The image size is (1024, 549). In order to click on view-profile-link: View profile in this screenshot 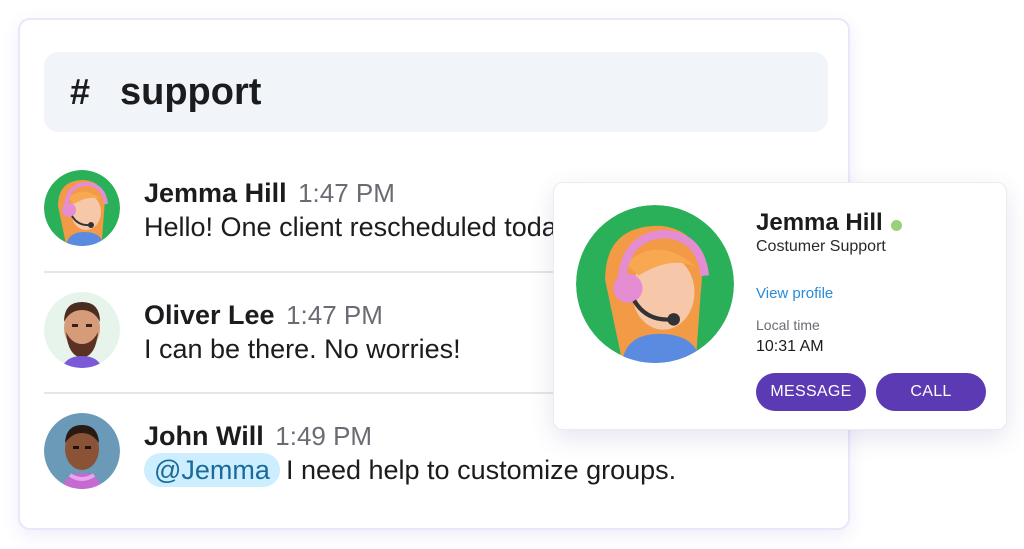, I will do `click(794, 293)`.